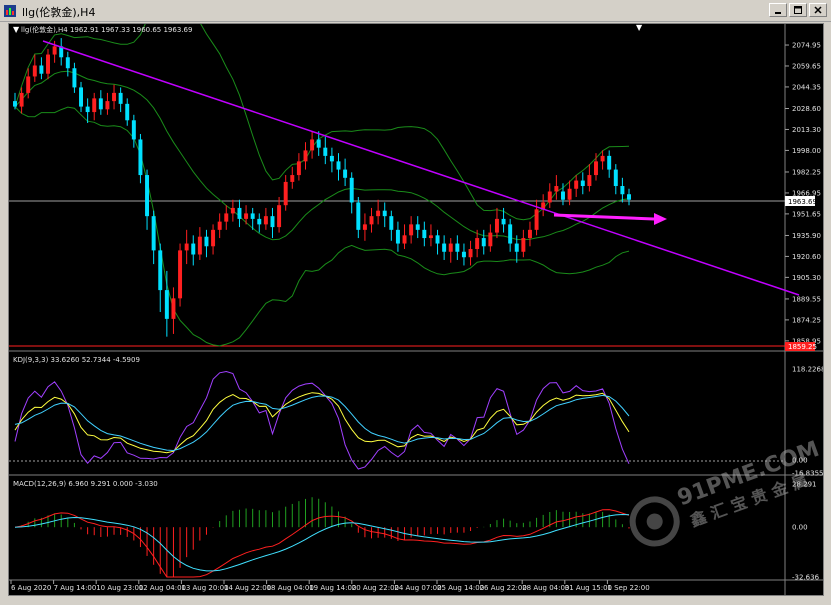 The height and width of the screenshot is (605, 831). Describe the element at coordinates (778, 13) in the screenshot. I see `minimize-icon` at that location.